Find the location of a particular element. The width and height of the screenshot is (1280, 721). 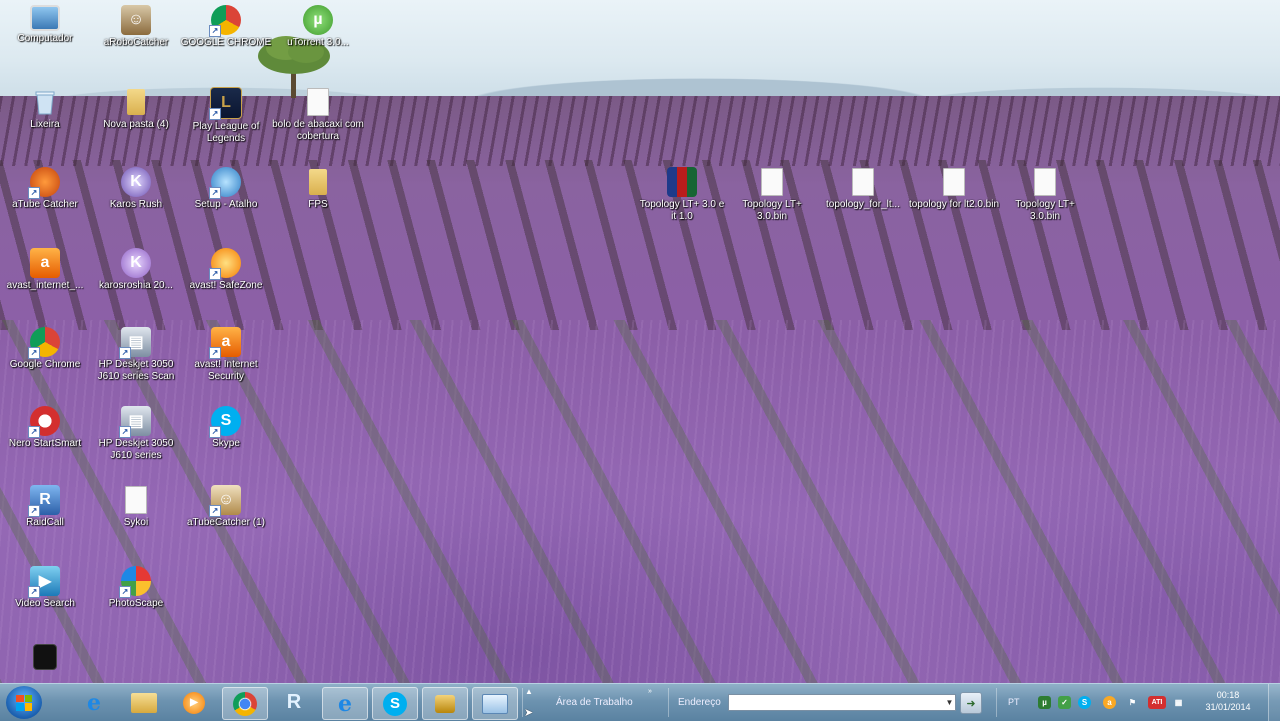

desktop-icon-label: aRoboCatcher is located at coordinates (136, 42).